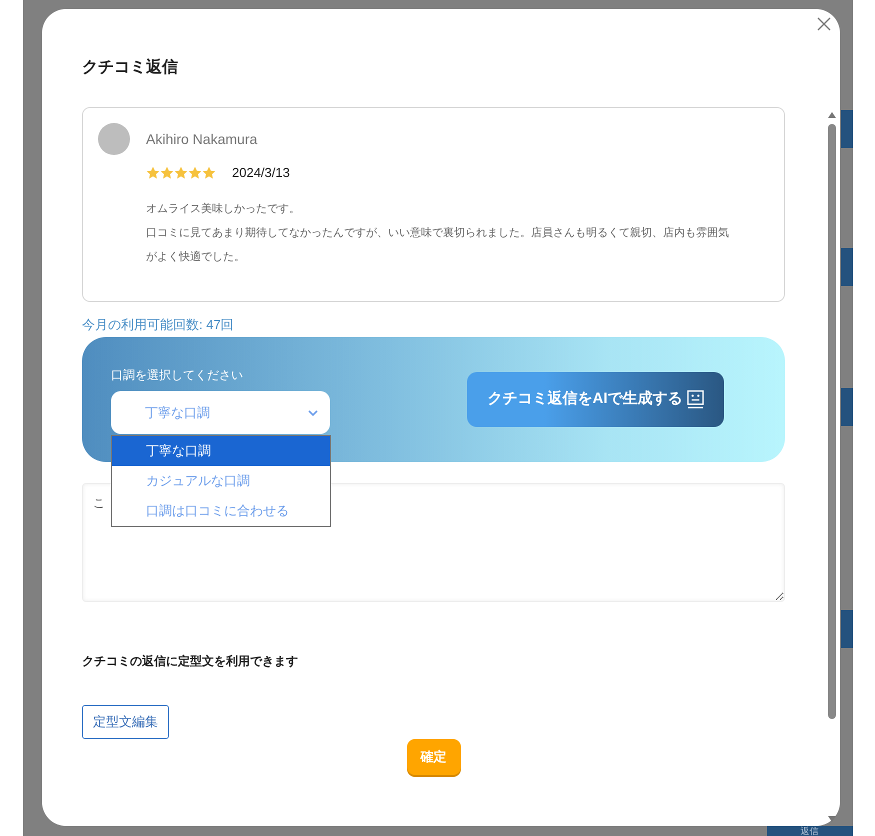 The width and height of the screenshot is (875, 836). What do you see at coordinates (190, 661) in the screenshot?
I see `template-note: クチコミの返信に定型文を利用できます` at bounding box center [190, 661].